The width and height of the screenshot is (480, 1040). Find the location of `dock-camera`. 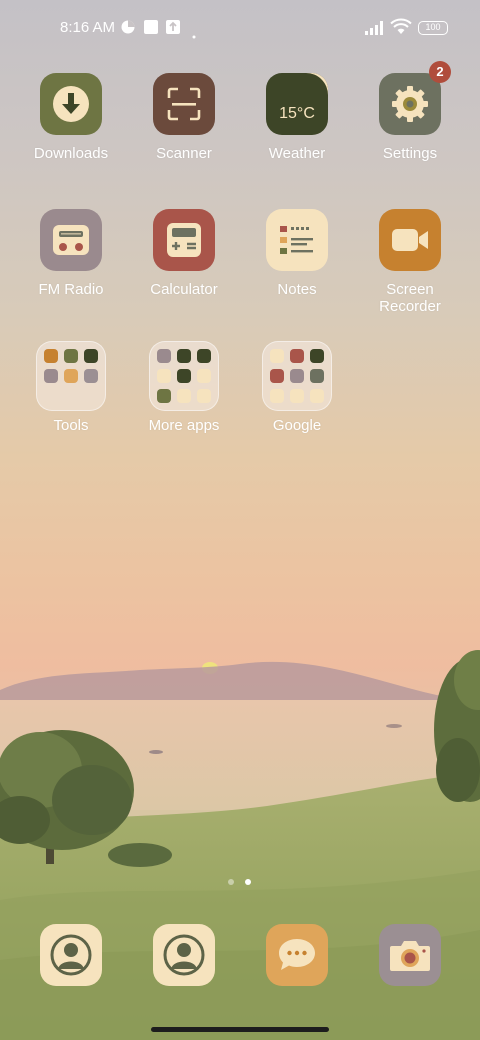

dock-camera is located at coordinates (410, 955).